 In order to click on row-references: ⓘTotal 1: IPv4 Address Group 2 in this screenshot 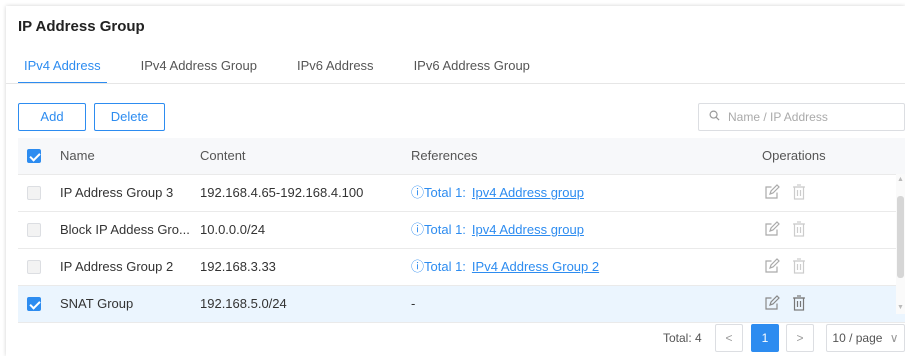, I will do `click(505, 267)`.